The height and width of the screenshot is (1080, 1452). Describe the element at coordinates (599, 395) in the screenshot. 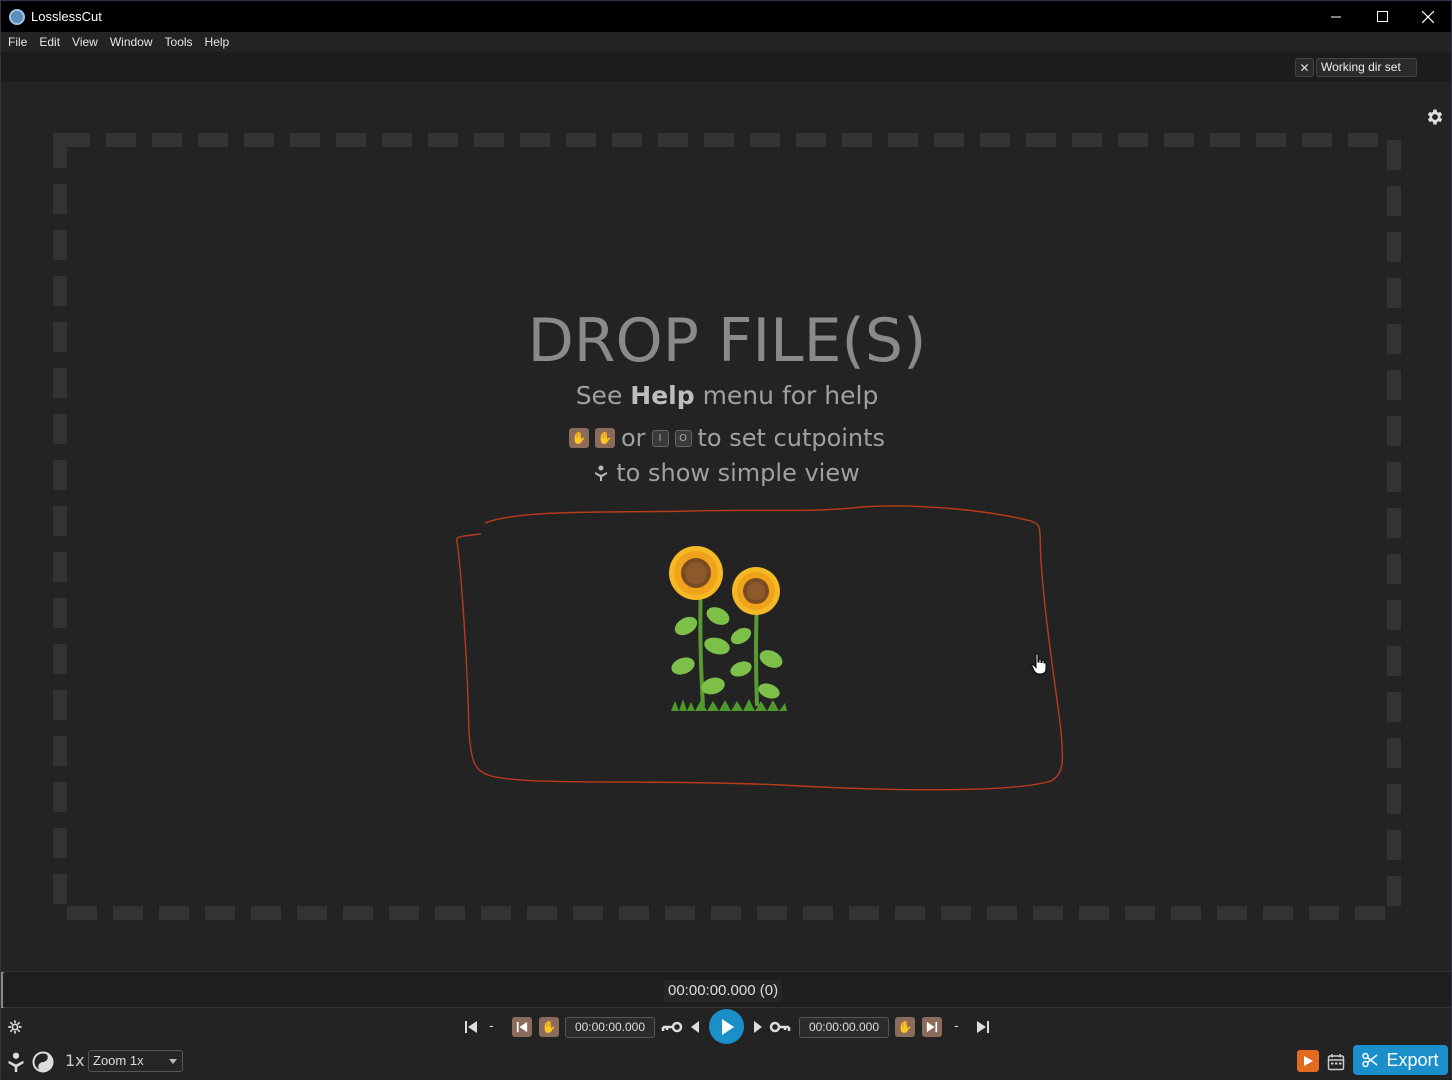

I see `help-prefix: See` at that location.